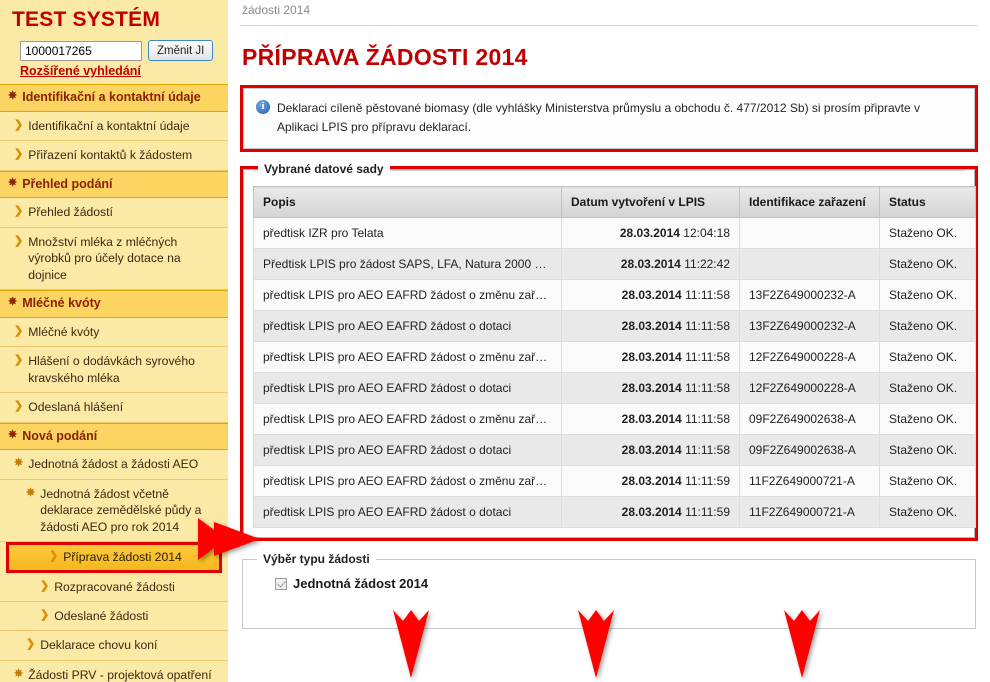 The width and height of the screenshot is (990, 682). Describe the element at coordinates (650, 233) in the screenshot. I see `cell-datum: 28.03.2014 12:04:18` at that location.